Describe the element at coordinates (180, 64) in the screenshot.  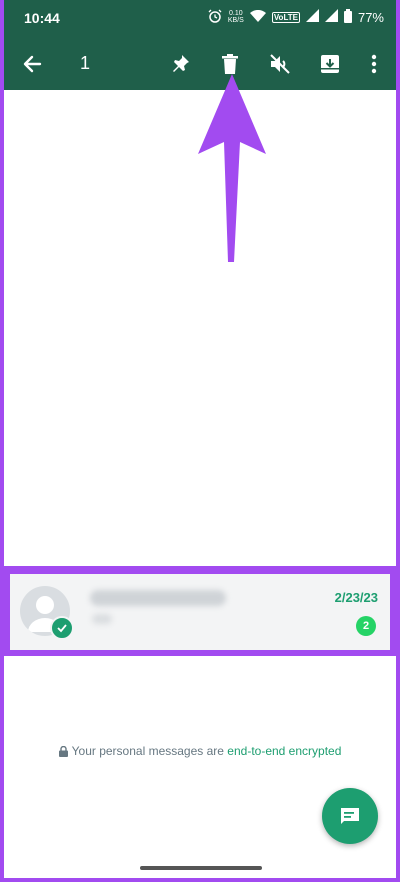
I see `pin-icon` at that location.